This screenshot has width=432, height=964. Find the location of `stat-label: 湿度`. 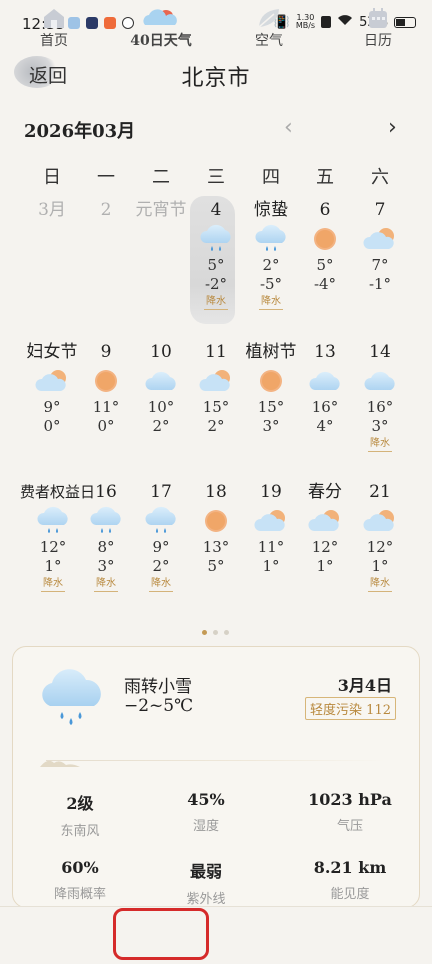

stat-label: 湿度 is located at coordinates (205, 826).